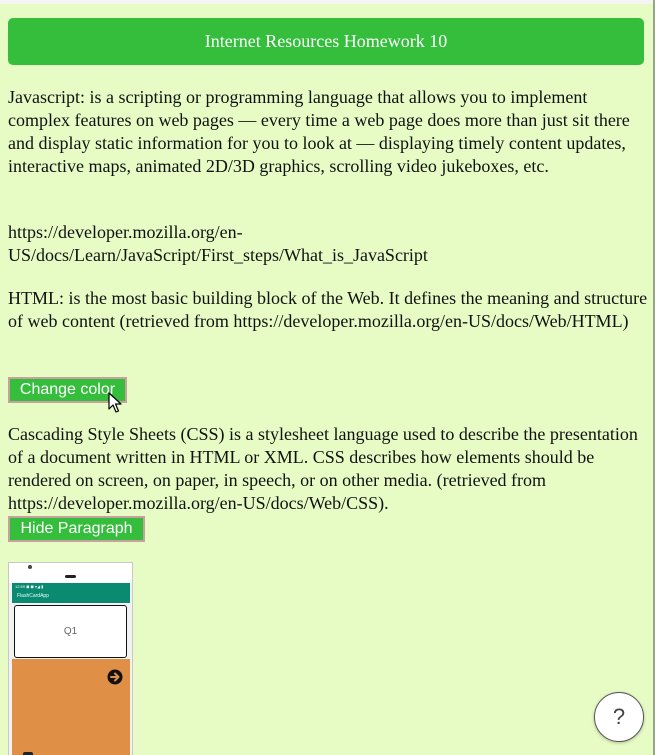 This screenshot has height=755, width=655. I want to click on help-button: ?, so click(619, 717).